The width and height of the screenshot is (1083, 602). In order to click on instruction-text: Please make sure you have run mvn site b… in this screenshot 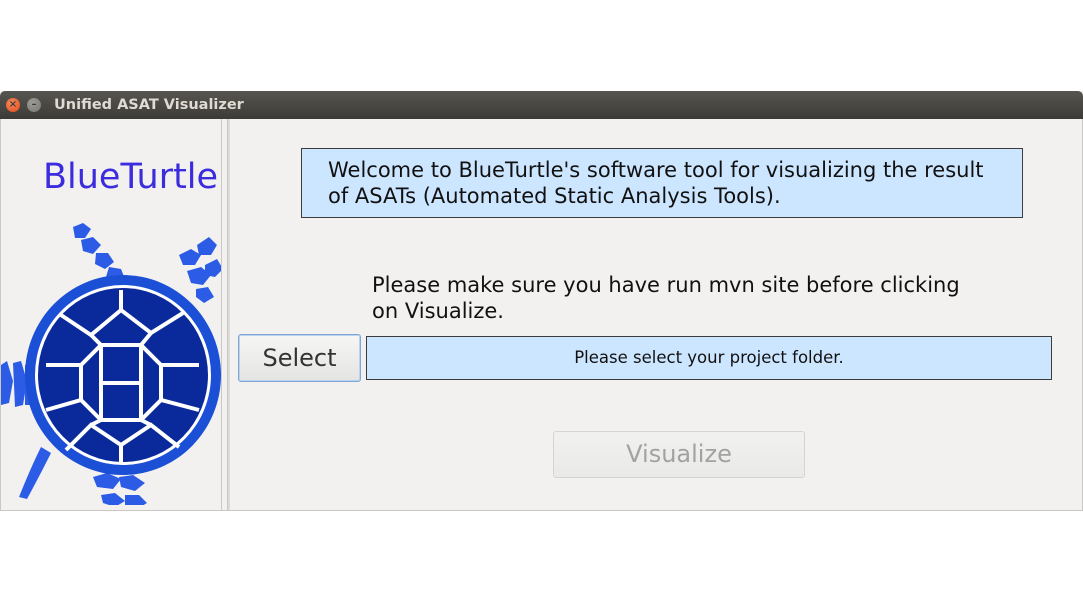, I will do `click(666, 298)`.